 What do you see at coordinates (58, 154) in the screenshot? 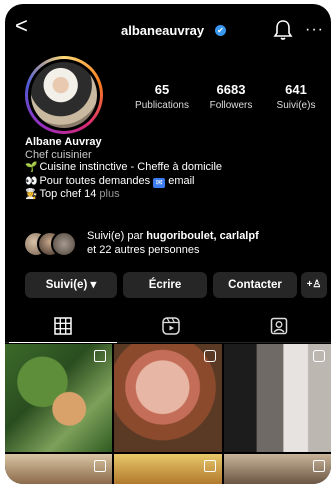
I see `profile-category: Chef cuisinier` at bounding box center [58, 154].